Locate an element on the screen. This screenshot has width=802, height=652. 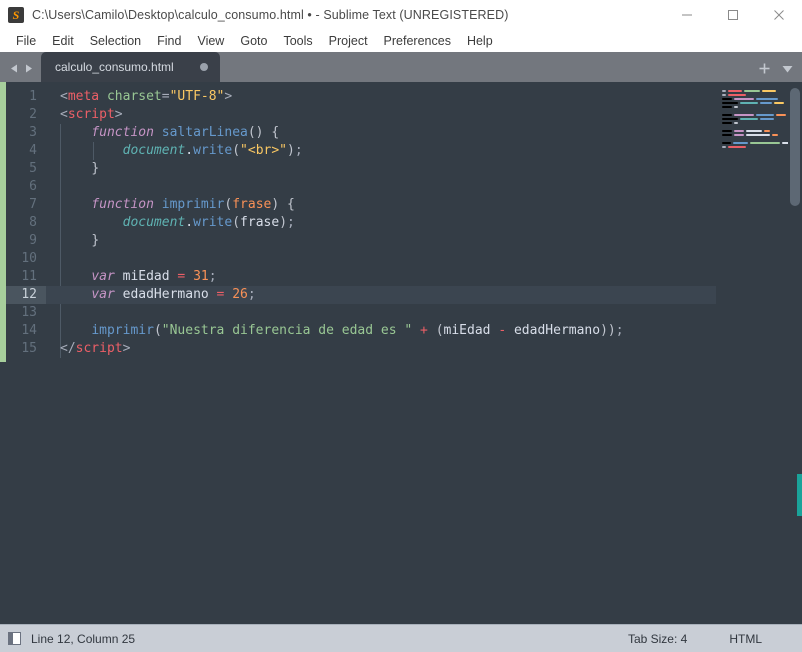
sublime-logo-icon: S is located at coordinates (16, 15).